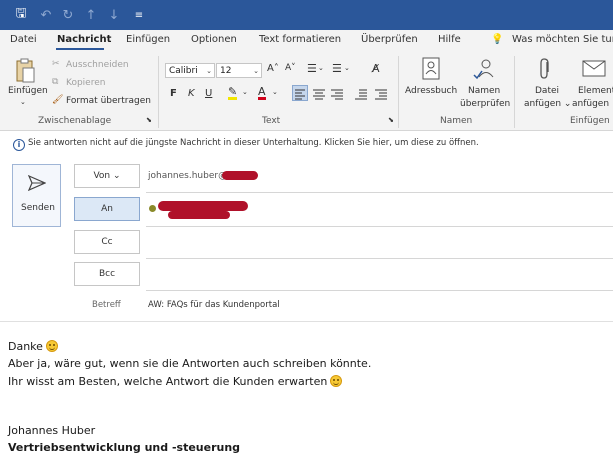 This screenshot has height=454, width=613. I want to click on decrease-indent-icon, so click(361, 93).